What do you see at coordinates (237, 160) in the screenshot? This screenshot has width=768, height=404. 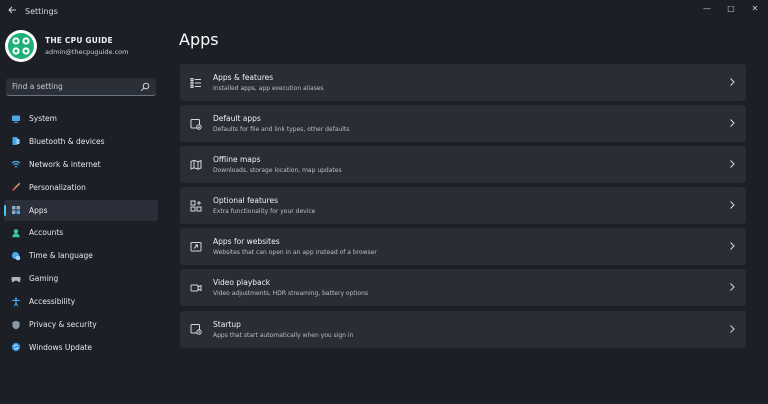 I see `card-title: Offline maps` at bounding box center [237, 160].